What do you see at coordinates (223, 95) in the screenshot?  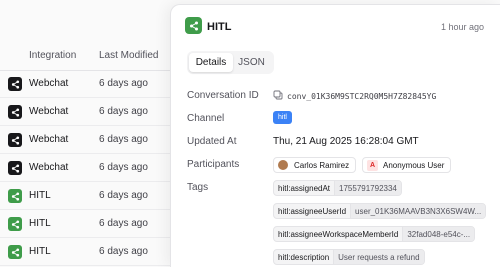 I see `conversation-id-label: Conversation ID` at bounding box center [223, 95].